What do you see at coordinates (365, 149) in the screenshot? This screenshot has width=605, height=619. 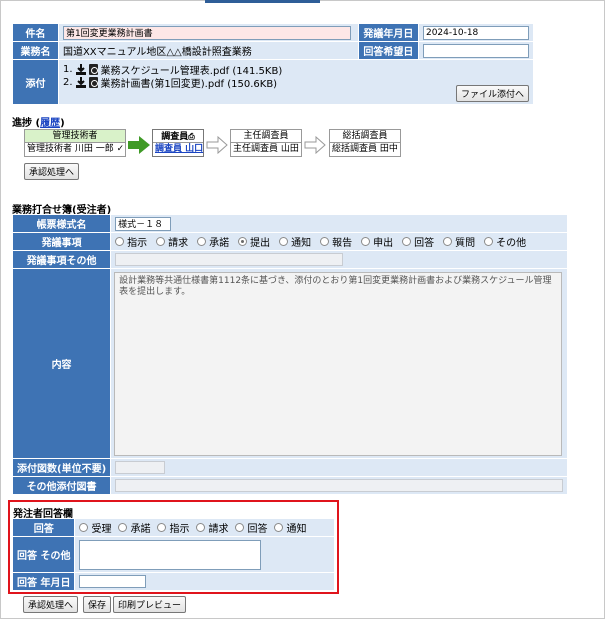 I see `workflow-person: 総括調査員 田中` at bounding box center [365, 149].